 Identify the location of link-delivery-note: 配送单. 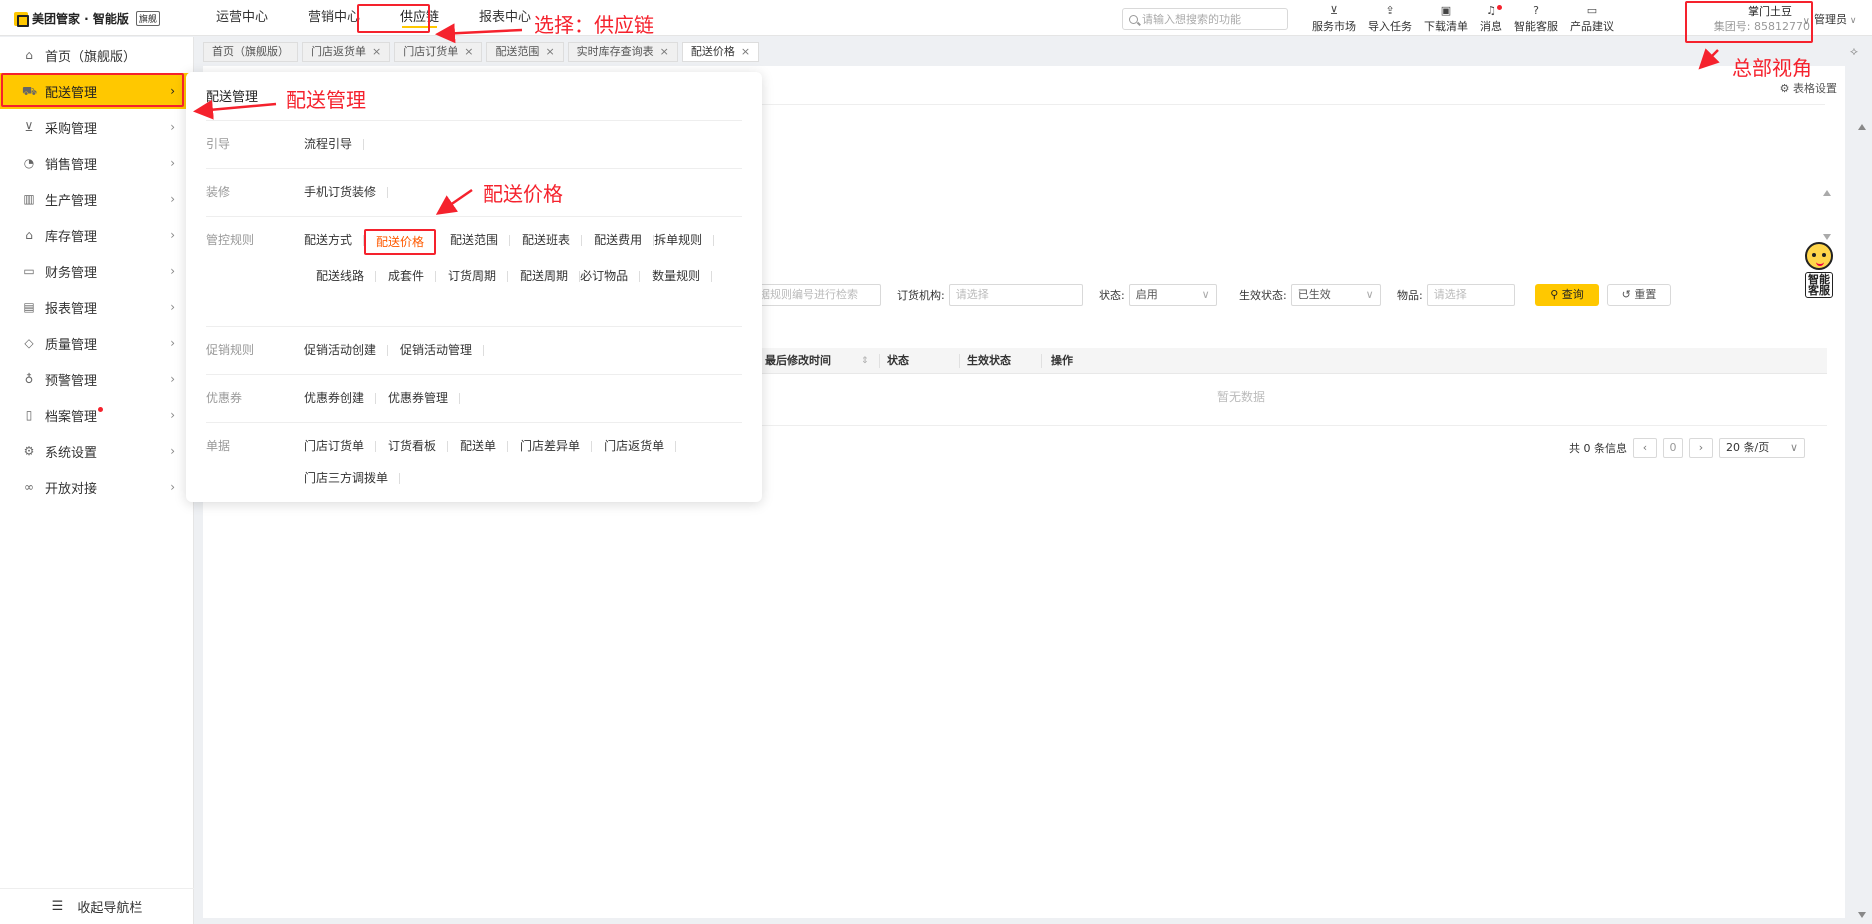
(478, 446).